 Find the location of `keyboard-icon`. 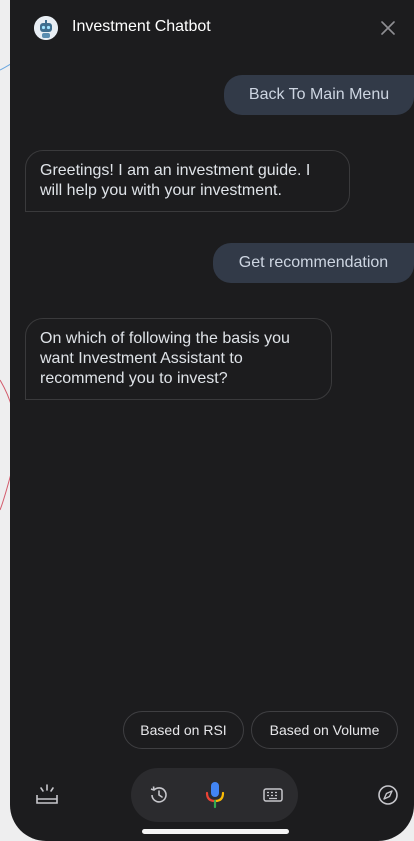

keyboard-icon is located at coordinates (273, 795).